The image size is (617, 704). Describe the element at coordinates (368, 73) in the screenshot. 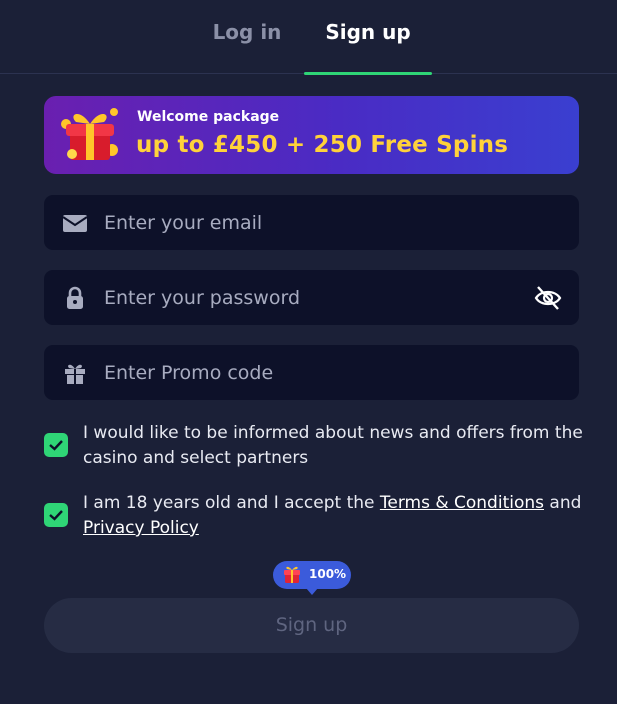

I see `active-tab-indicator` at that location.